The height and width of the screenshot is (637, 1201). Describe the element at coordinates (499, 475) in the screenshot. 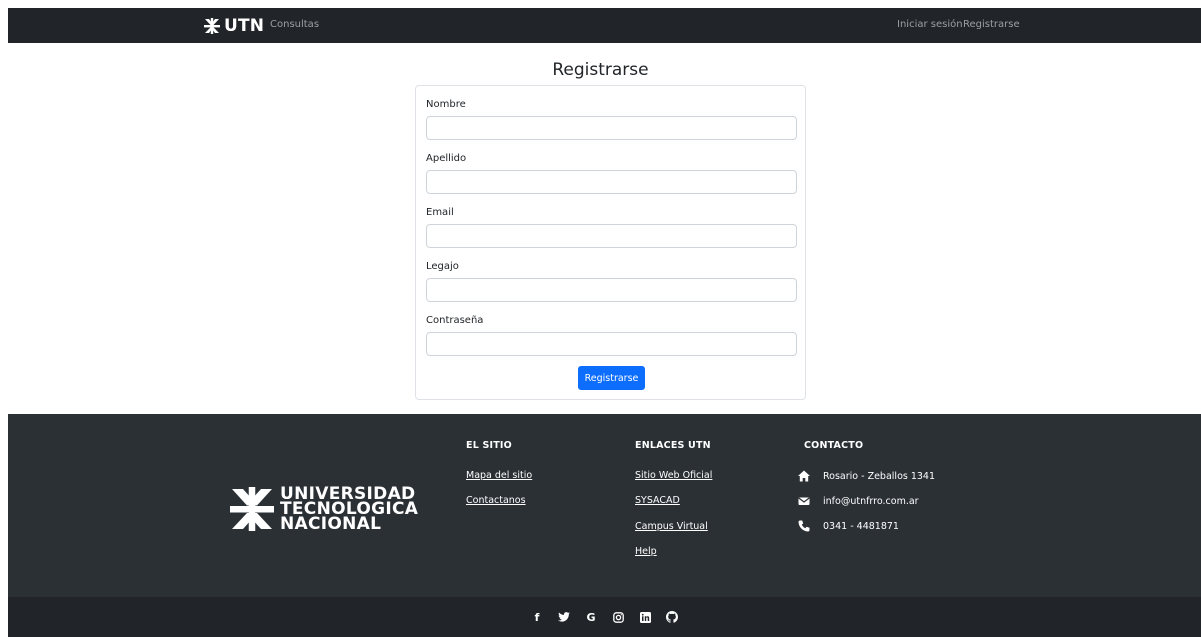

I see `link-mapa-del-sitio: Mapa del sitio` at that location.